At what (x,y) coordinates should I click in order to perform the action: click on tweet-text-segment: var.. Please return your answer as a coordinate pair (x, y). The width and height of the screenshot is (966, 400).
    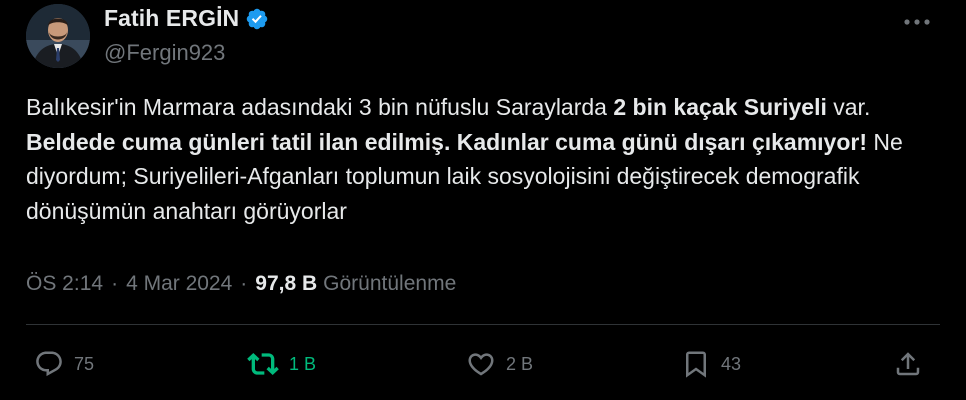
    Looking at the image, I should click on (848, 107).